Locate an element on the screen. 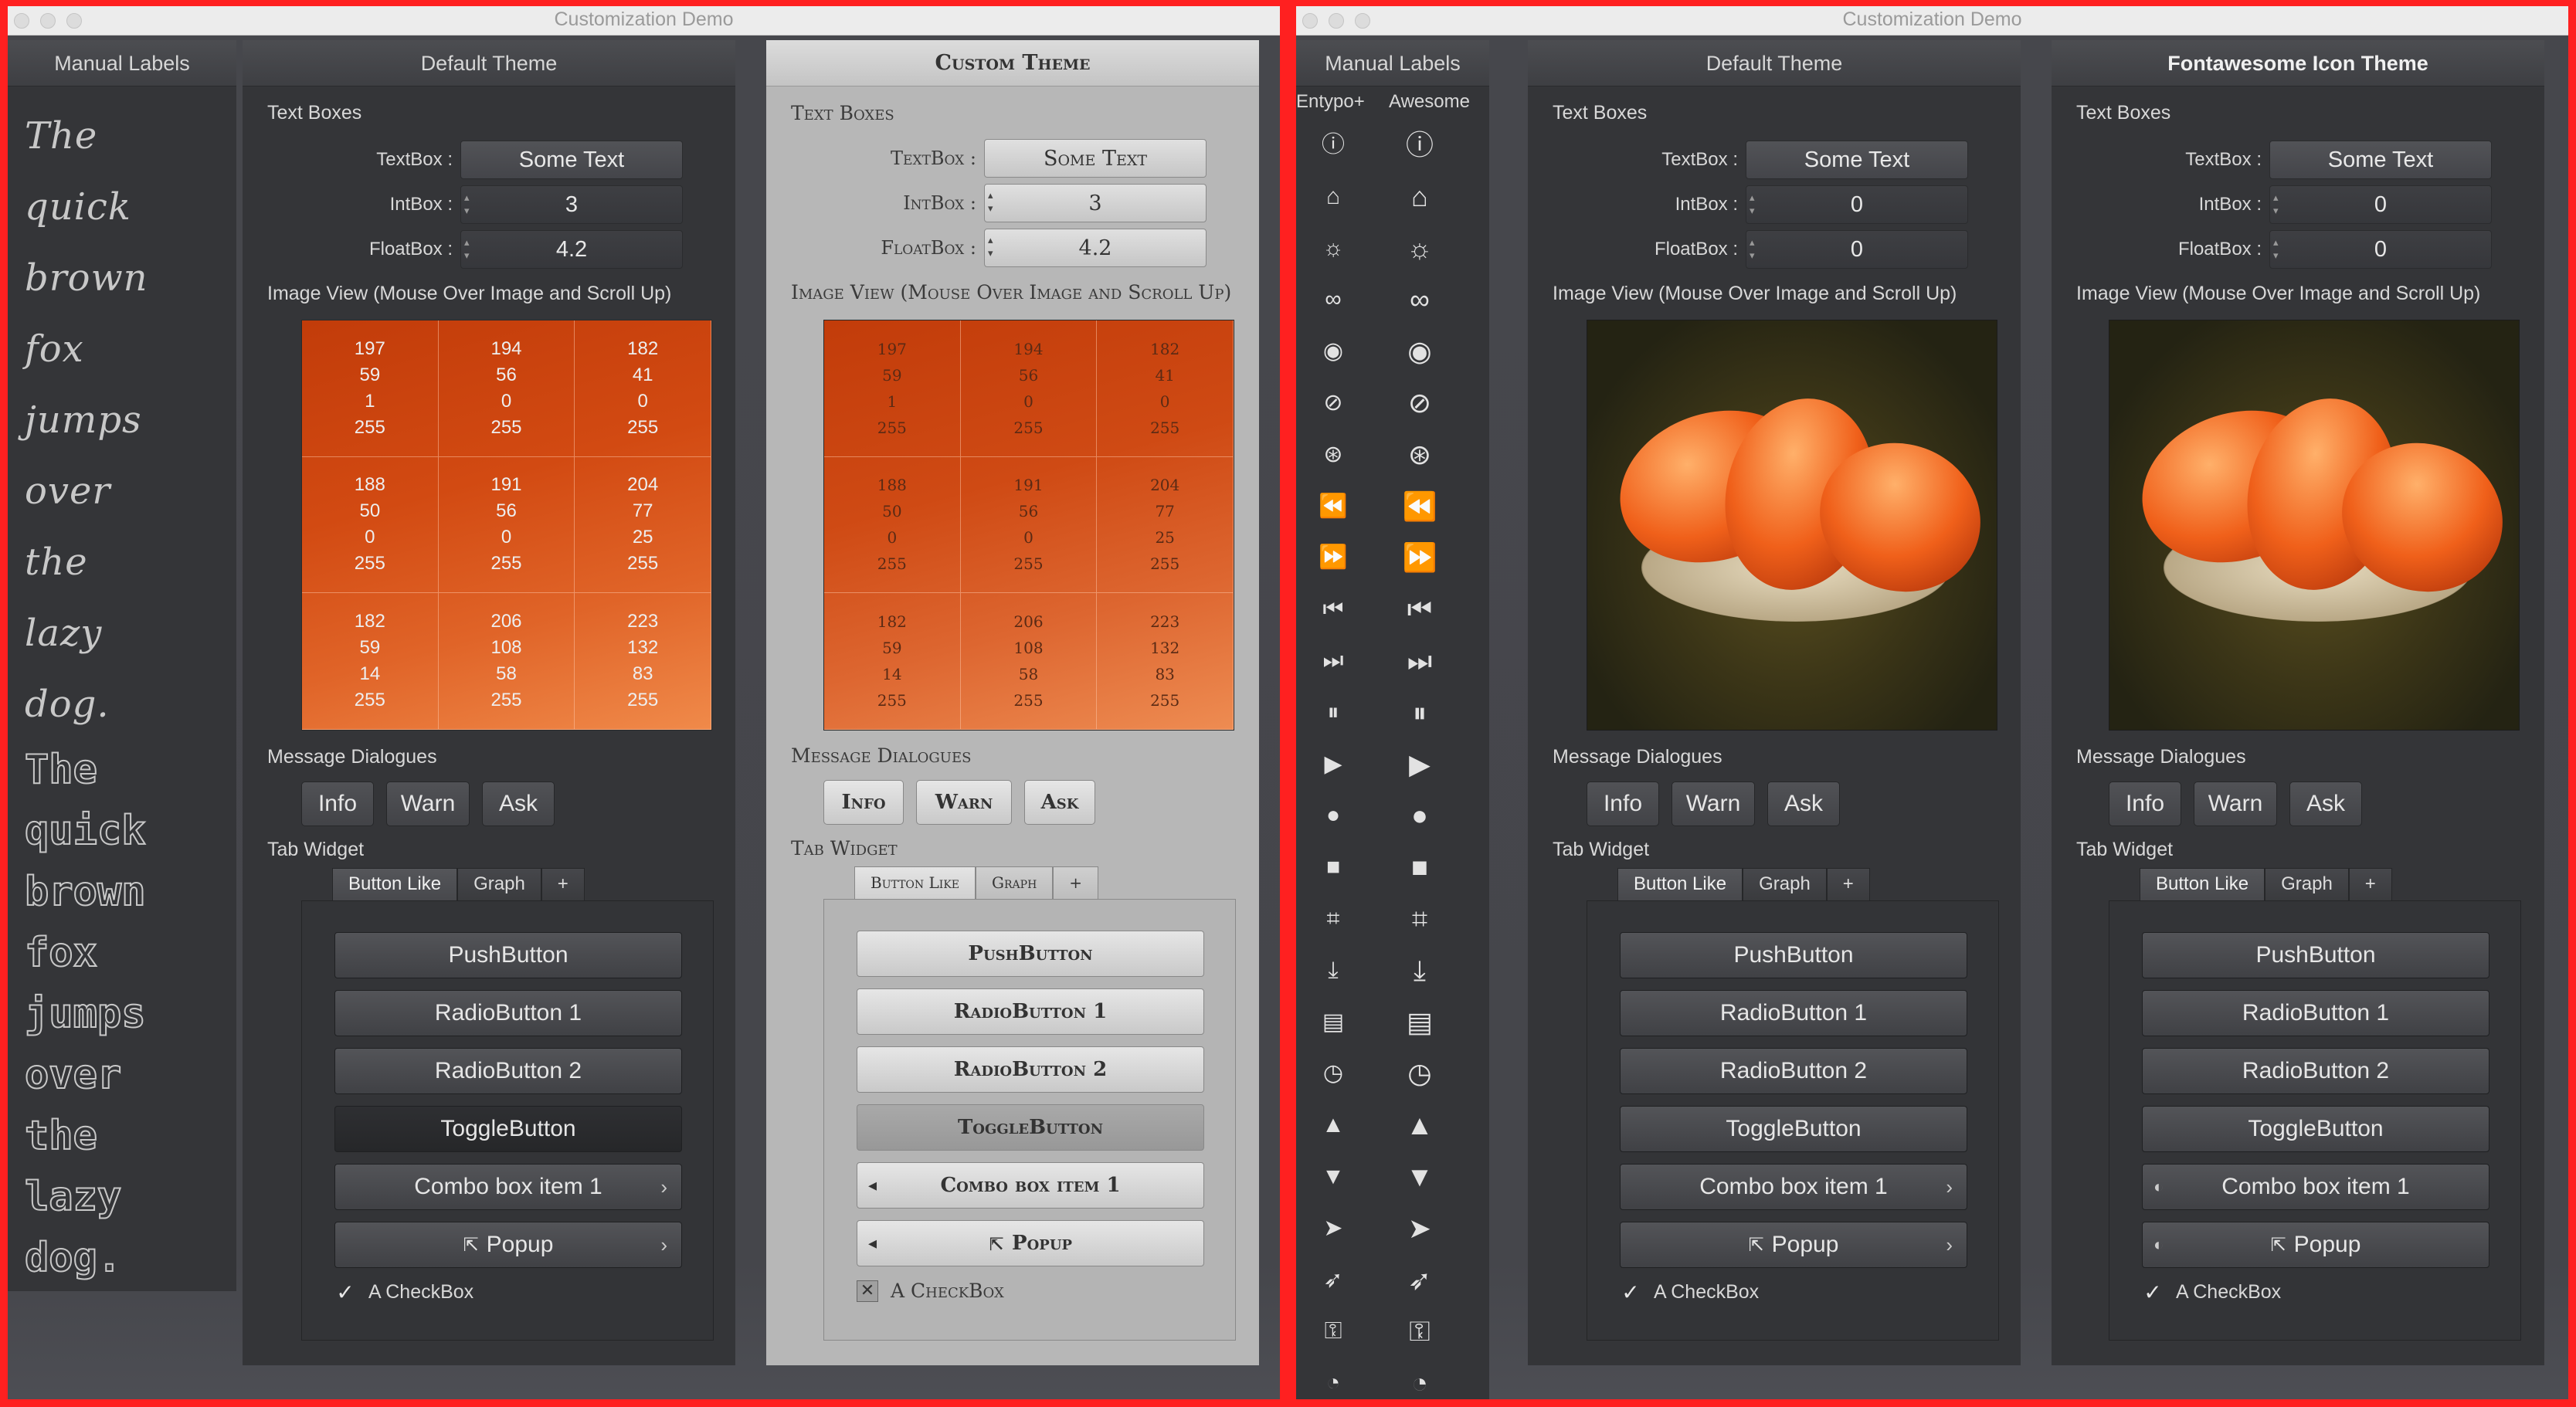 This screenshot has height=1407, width=2576. checkbox: ✕ A CheckBox is located at coordinates (931, 1291).